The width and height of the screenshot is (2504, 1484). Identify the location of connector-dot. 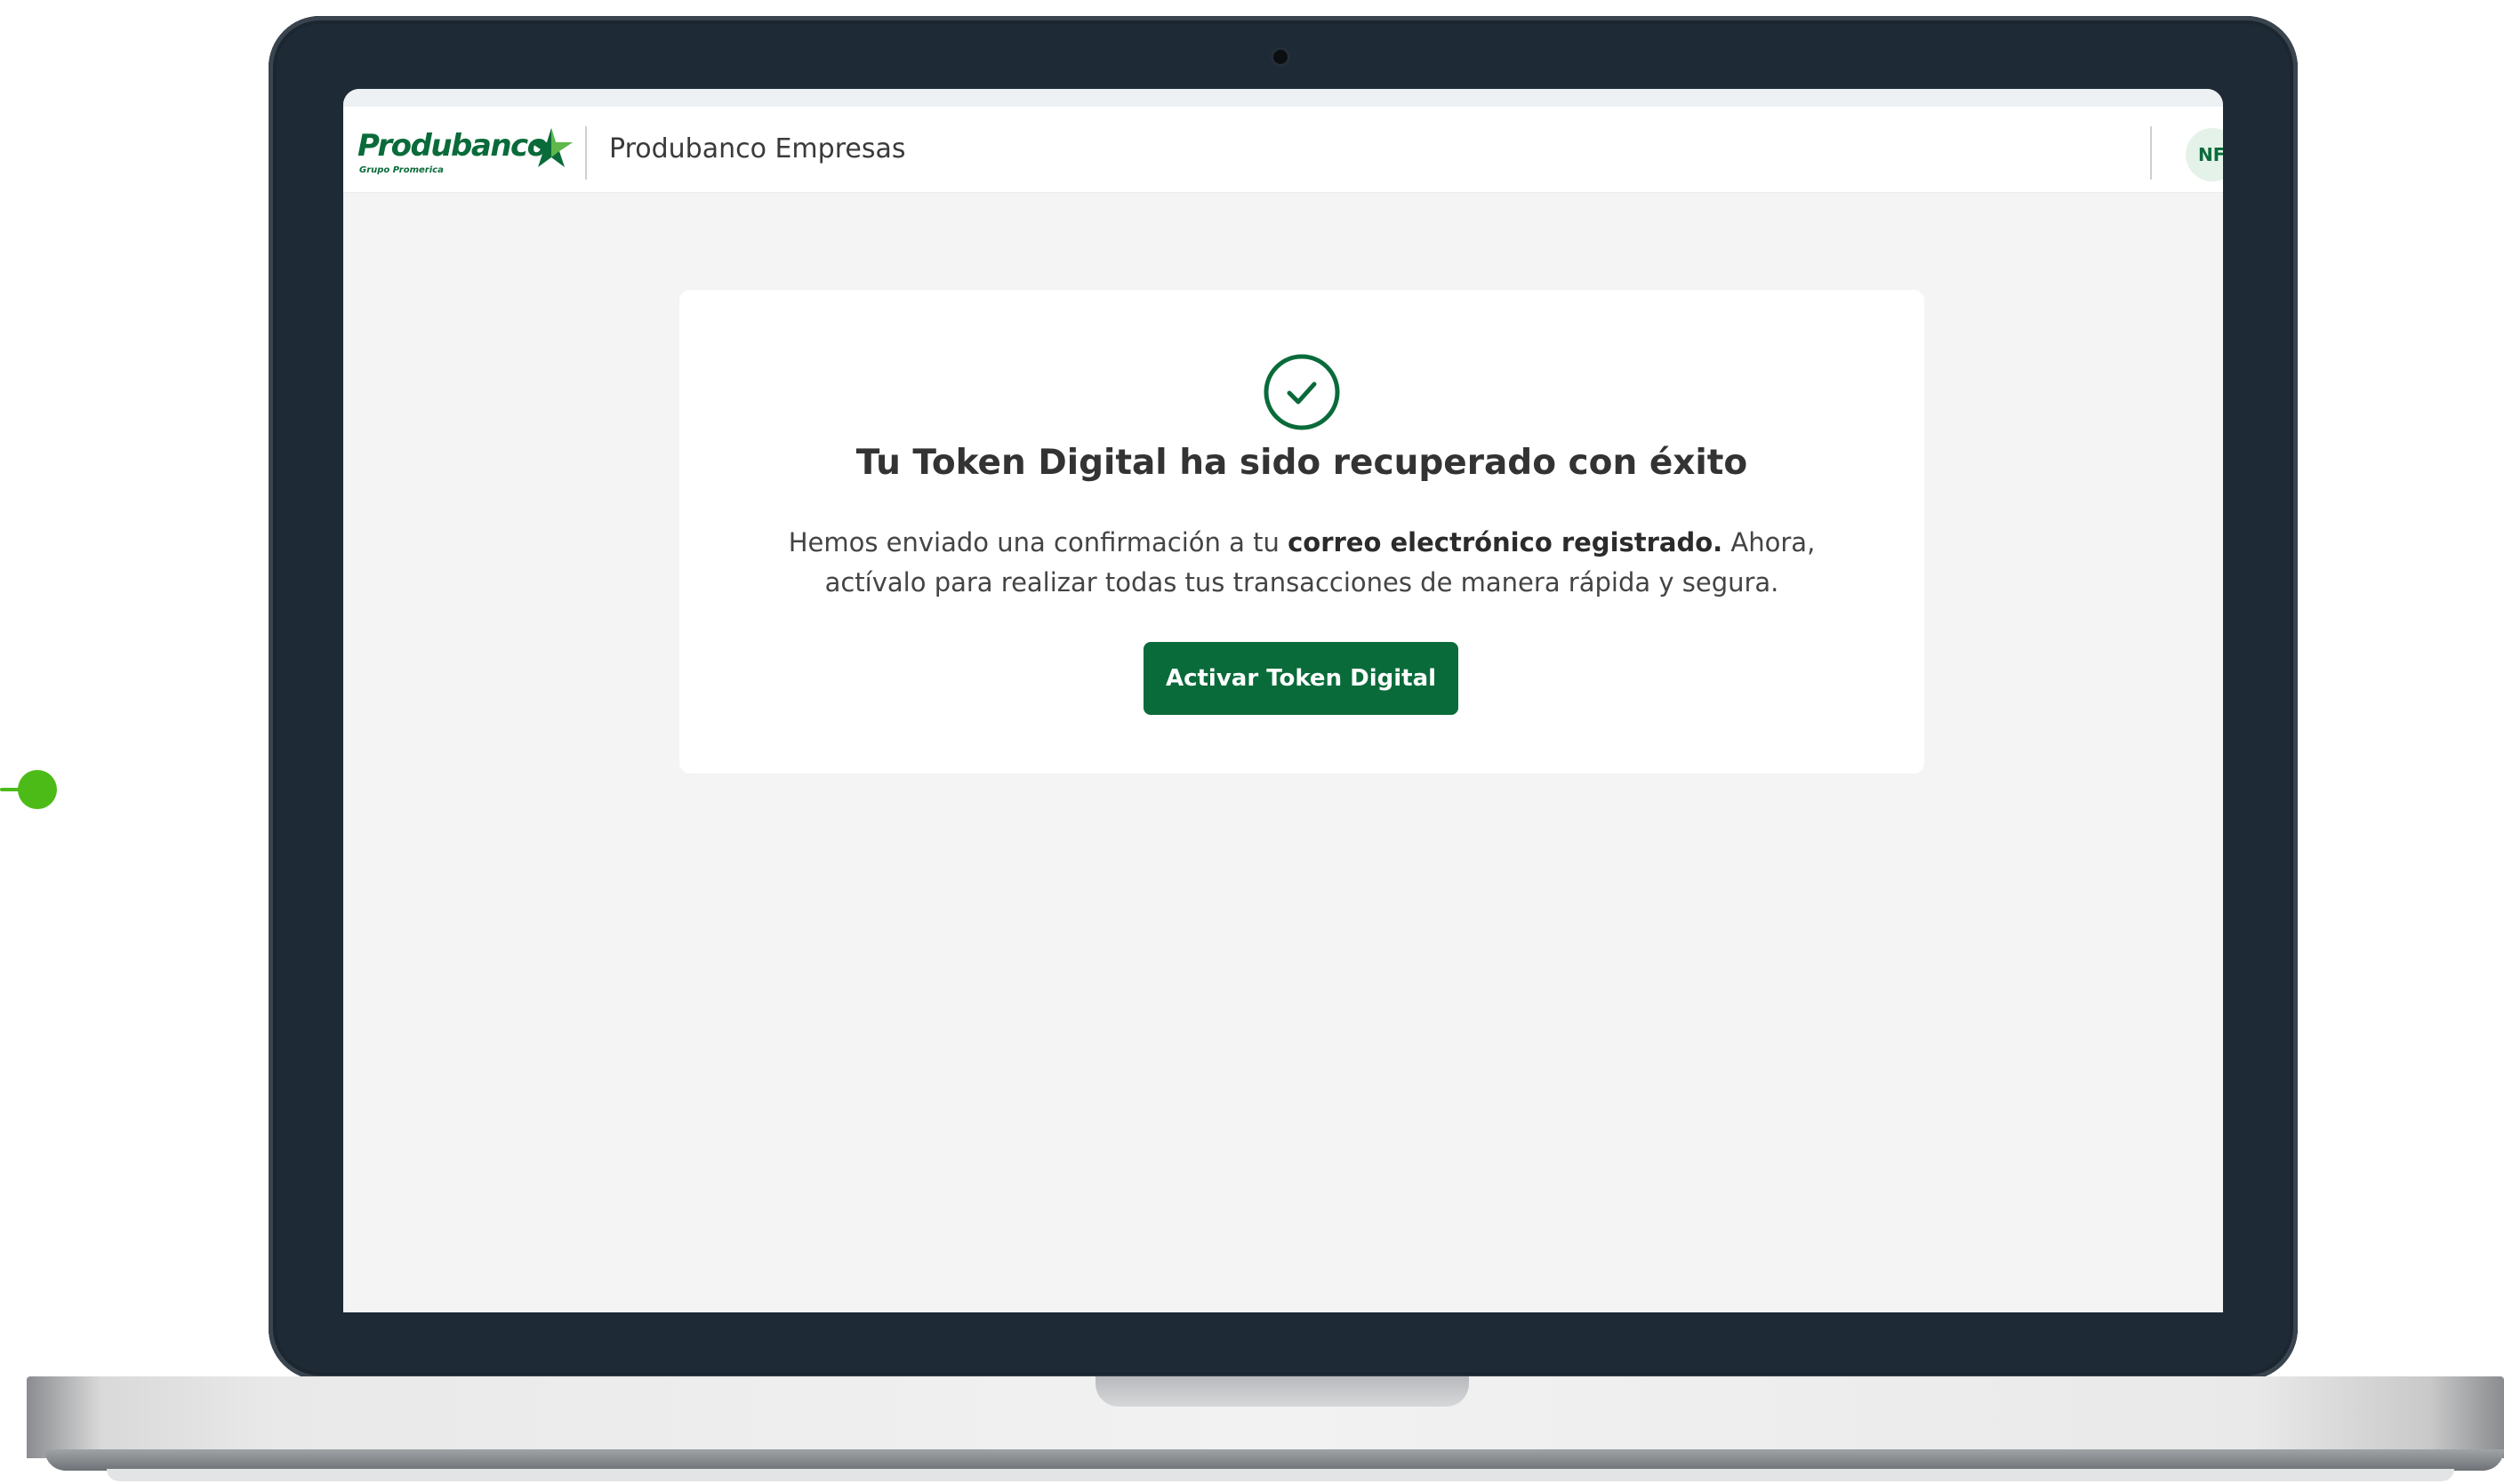
(37, 789).